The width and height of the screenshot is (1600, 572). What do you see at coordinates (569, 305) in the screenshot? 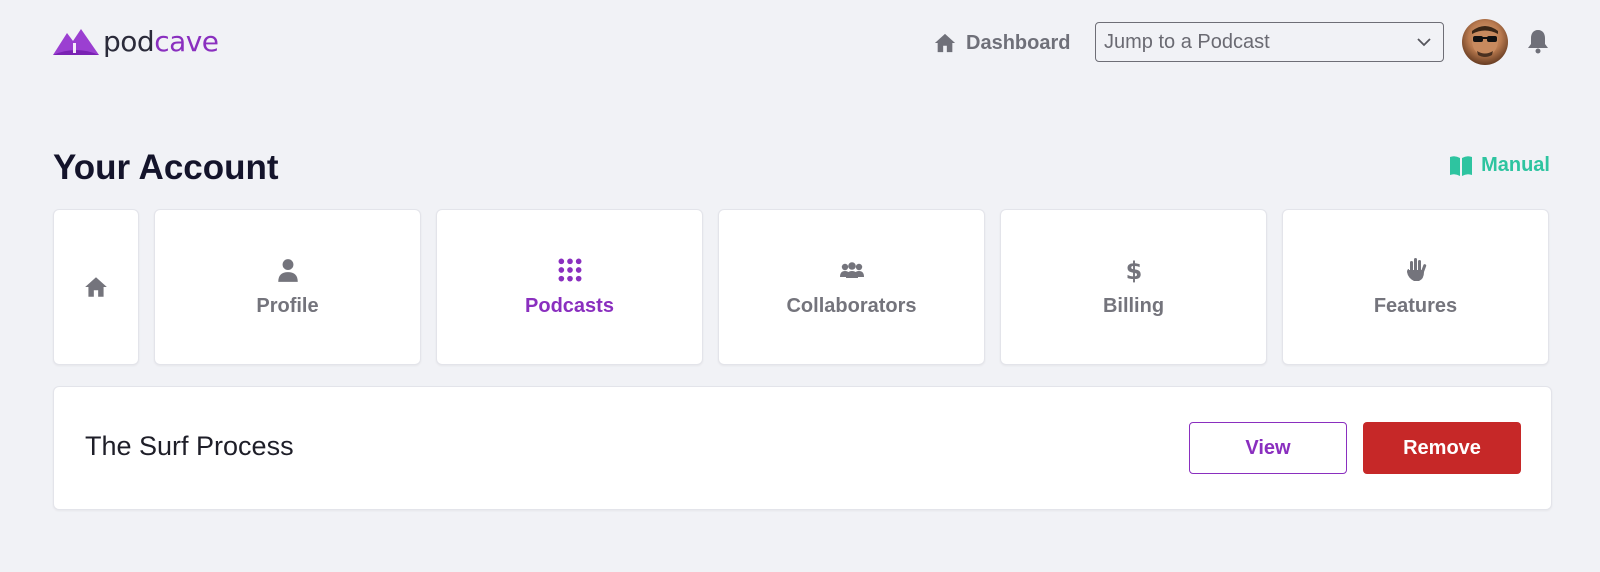
I see `tab-label: Podcasts` at bounding box center [569, 305].